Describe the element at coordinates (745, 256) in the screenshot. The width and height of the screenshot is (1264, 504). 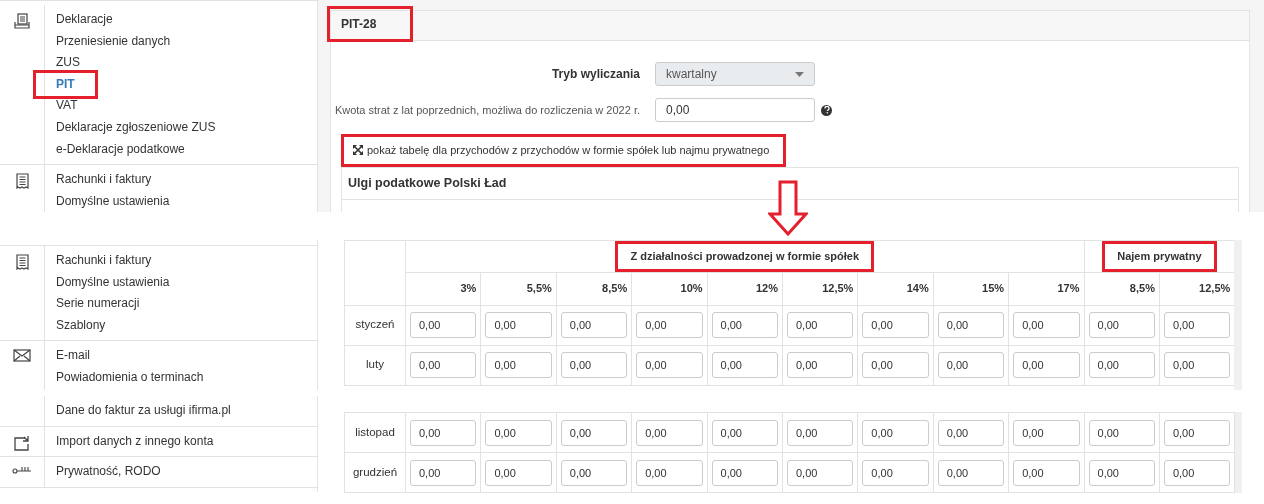
I see `column-group-header: Z działalności prowadzonej w formie spółek` at that location.